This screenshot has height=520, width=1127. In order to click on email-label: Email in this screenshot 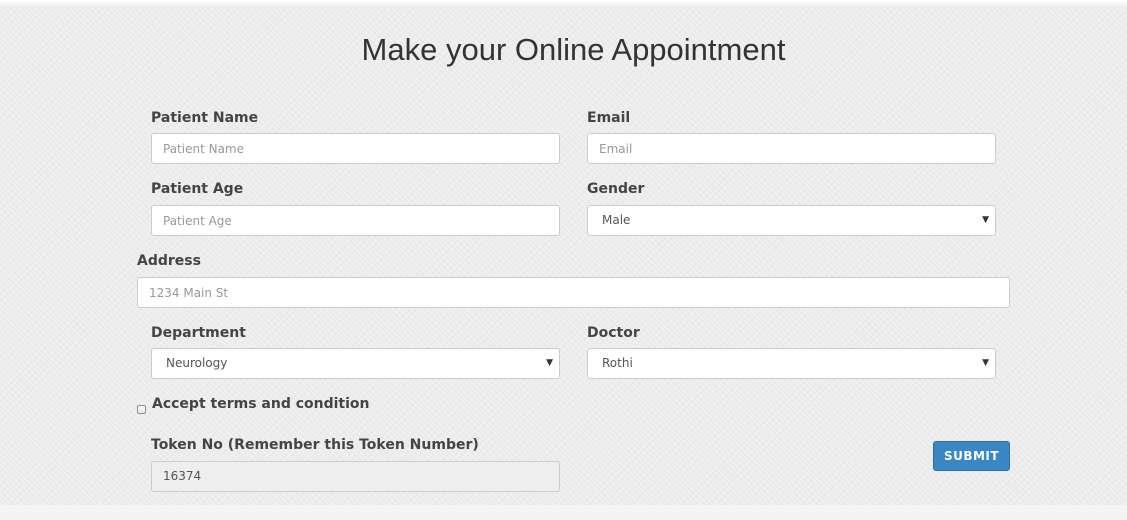, I will do `click(609, 118)`.